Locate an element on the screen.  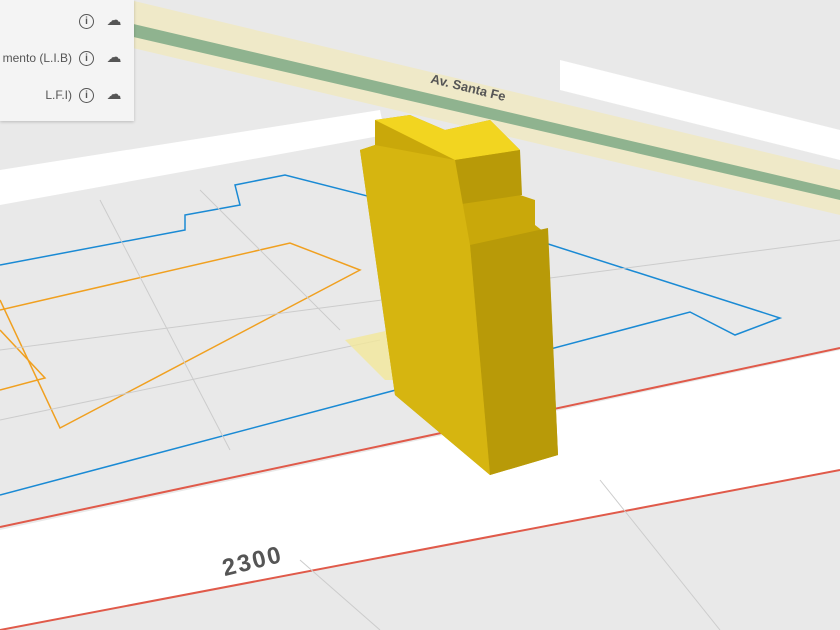
layer-row: L.F.I) i ☁ is located at coordinates (67, 95).